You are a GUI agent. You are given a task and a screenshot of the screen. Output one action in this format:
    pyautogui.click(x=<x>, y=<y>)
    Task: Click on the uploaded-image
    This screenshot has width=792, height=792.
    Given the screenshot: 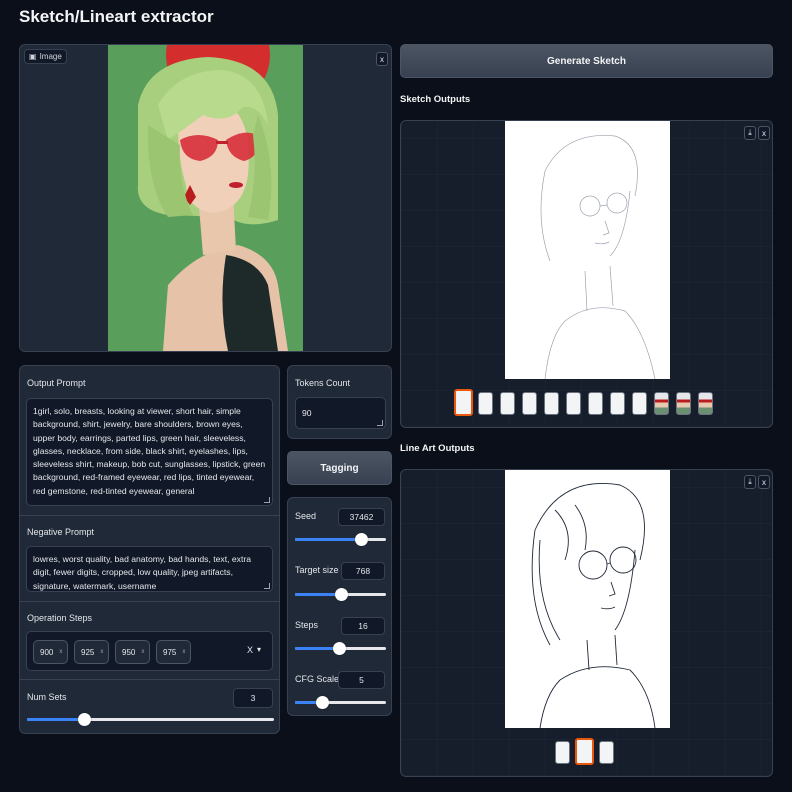 What is the action you would take?
    pyautogui.click(x=205, y=198)
    